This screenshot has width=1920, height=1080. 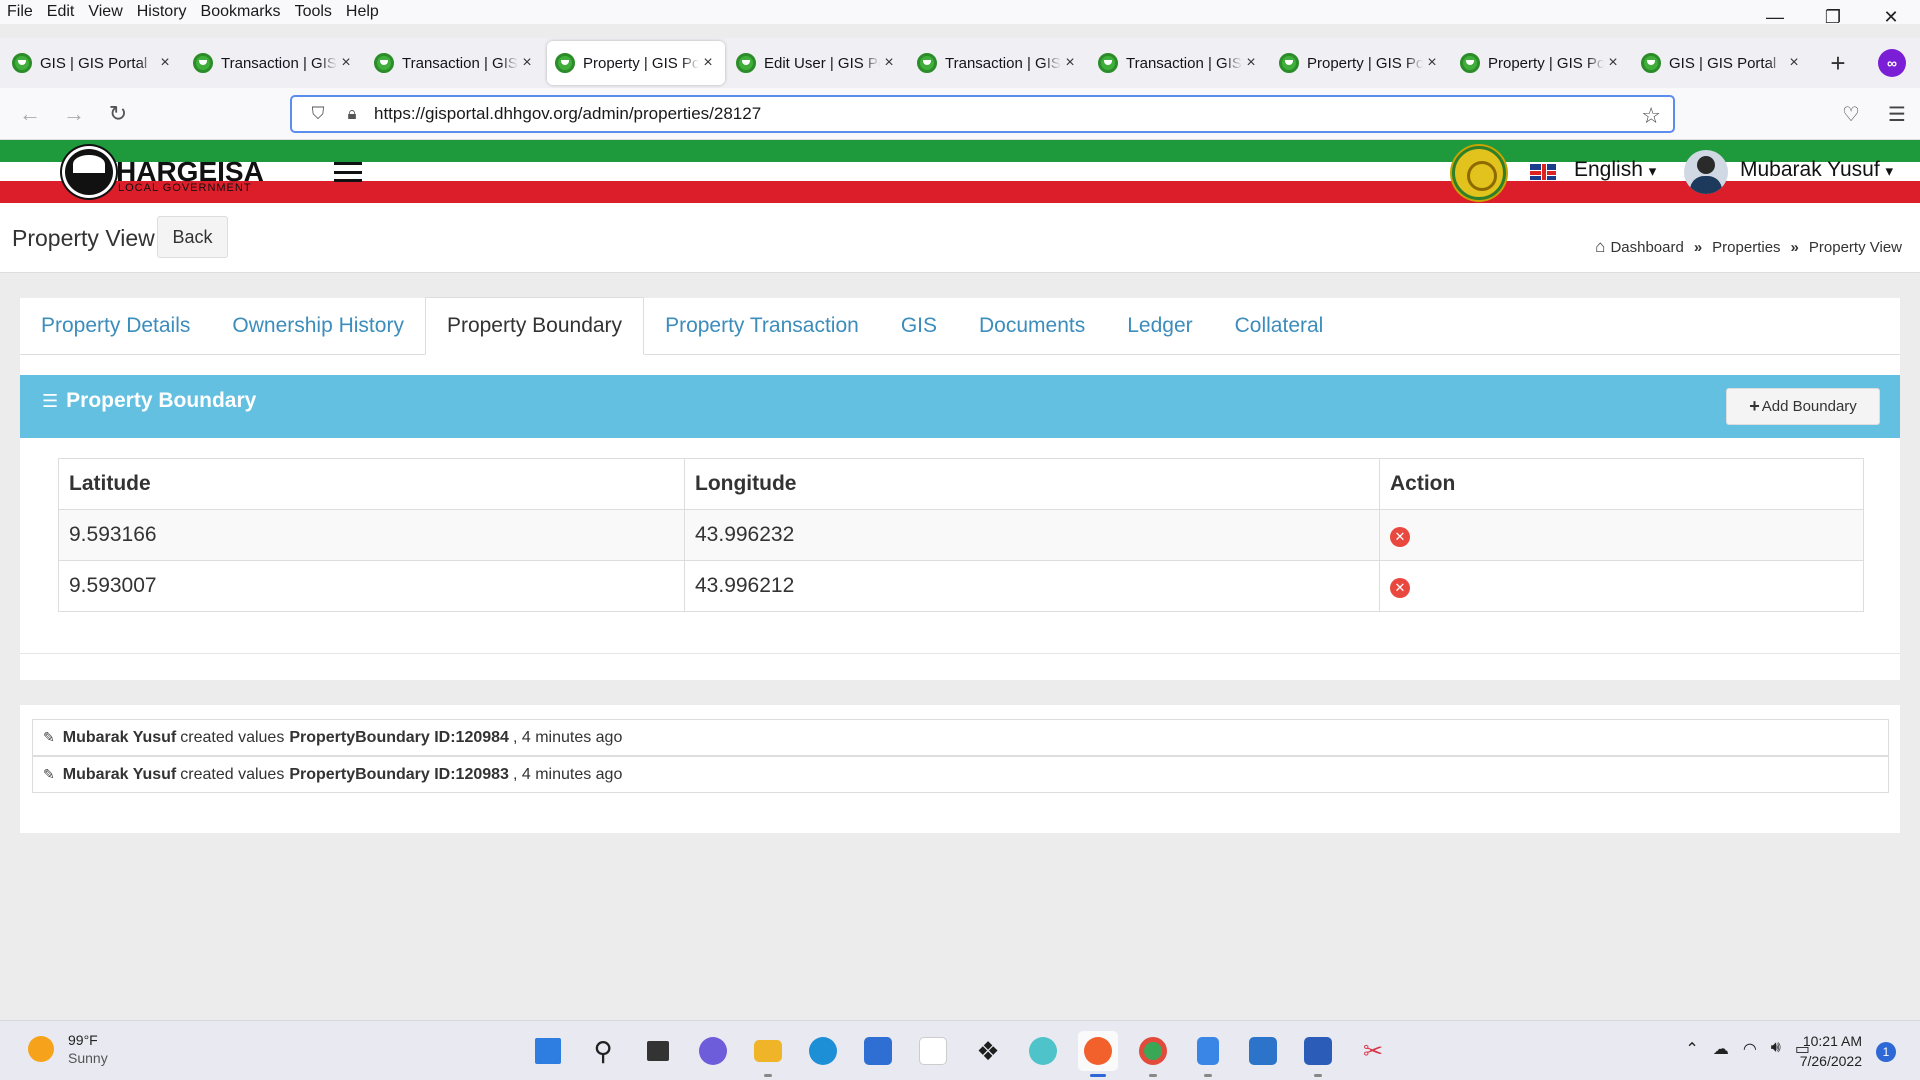 What do you see at coordinates (20, 12) in the screenshot?
I see `menu-file: File` at bounding box center [20, 12].